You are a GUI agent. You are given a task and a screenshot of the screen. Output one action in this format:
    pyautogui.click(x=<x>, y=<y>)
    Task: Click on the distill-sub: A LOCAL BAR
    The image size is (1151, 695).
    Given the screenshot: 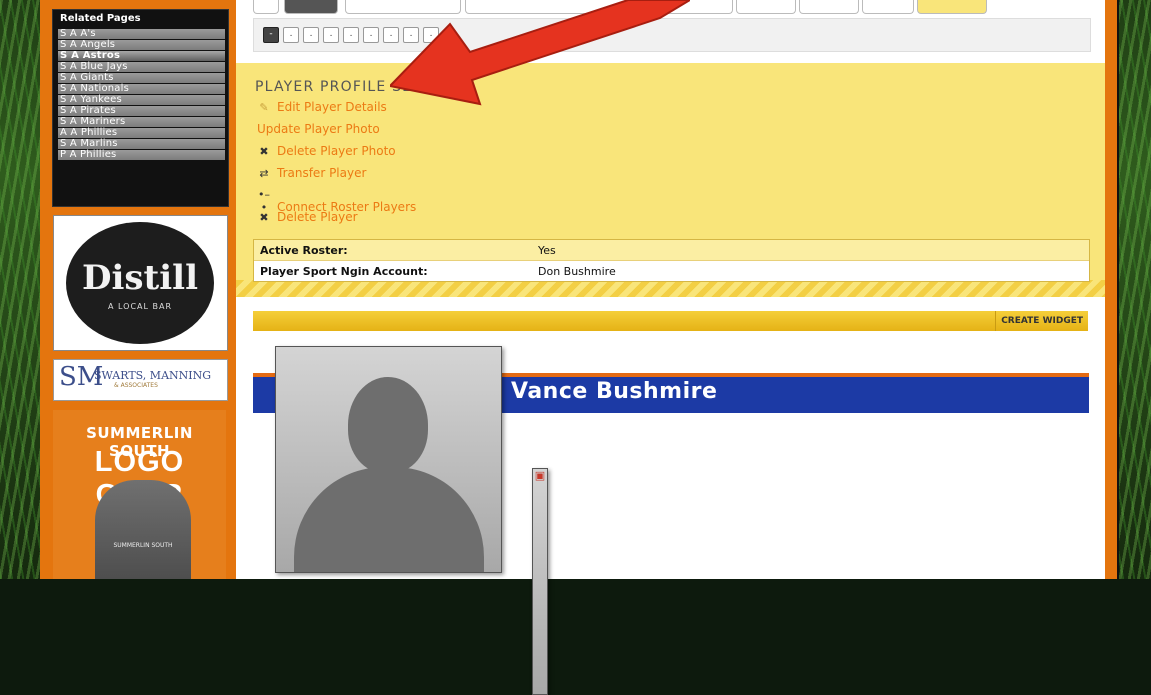 What is the action you would take?
    pyautogui.click(x=140, y=306)
    